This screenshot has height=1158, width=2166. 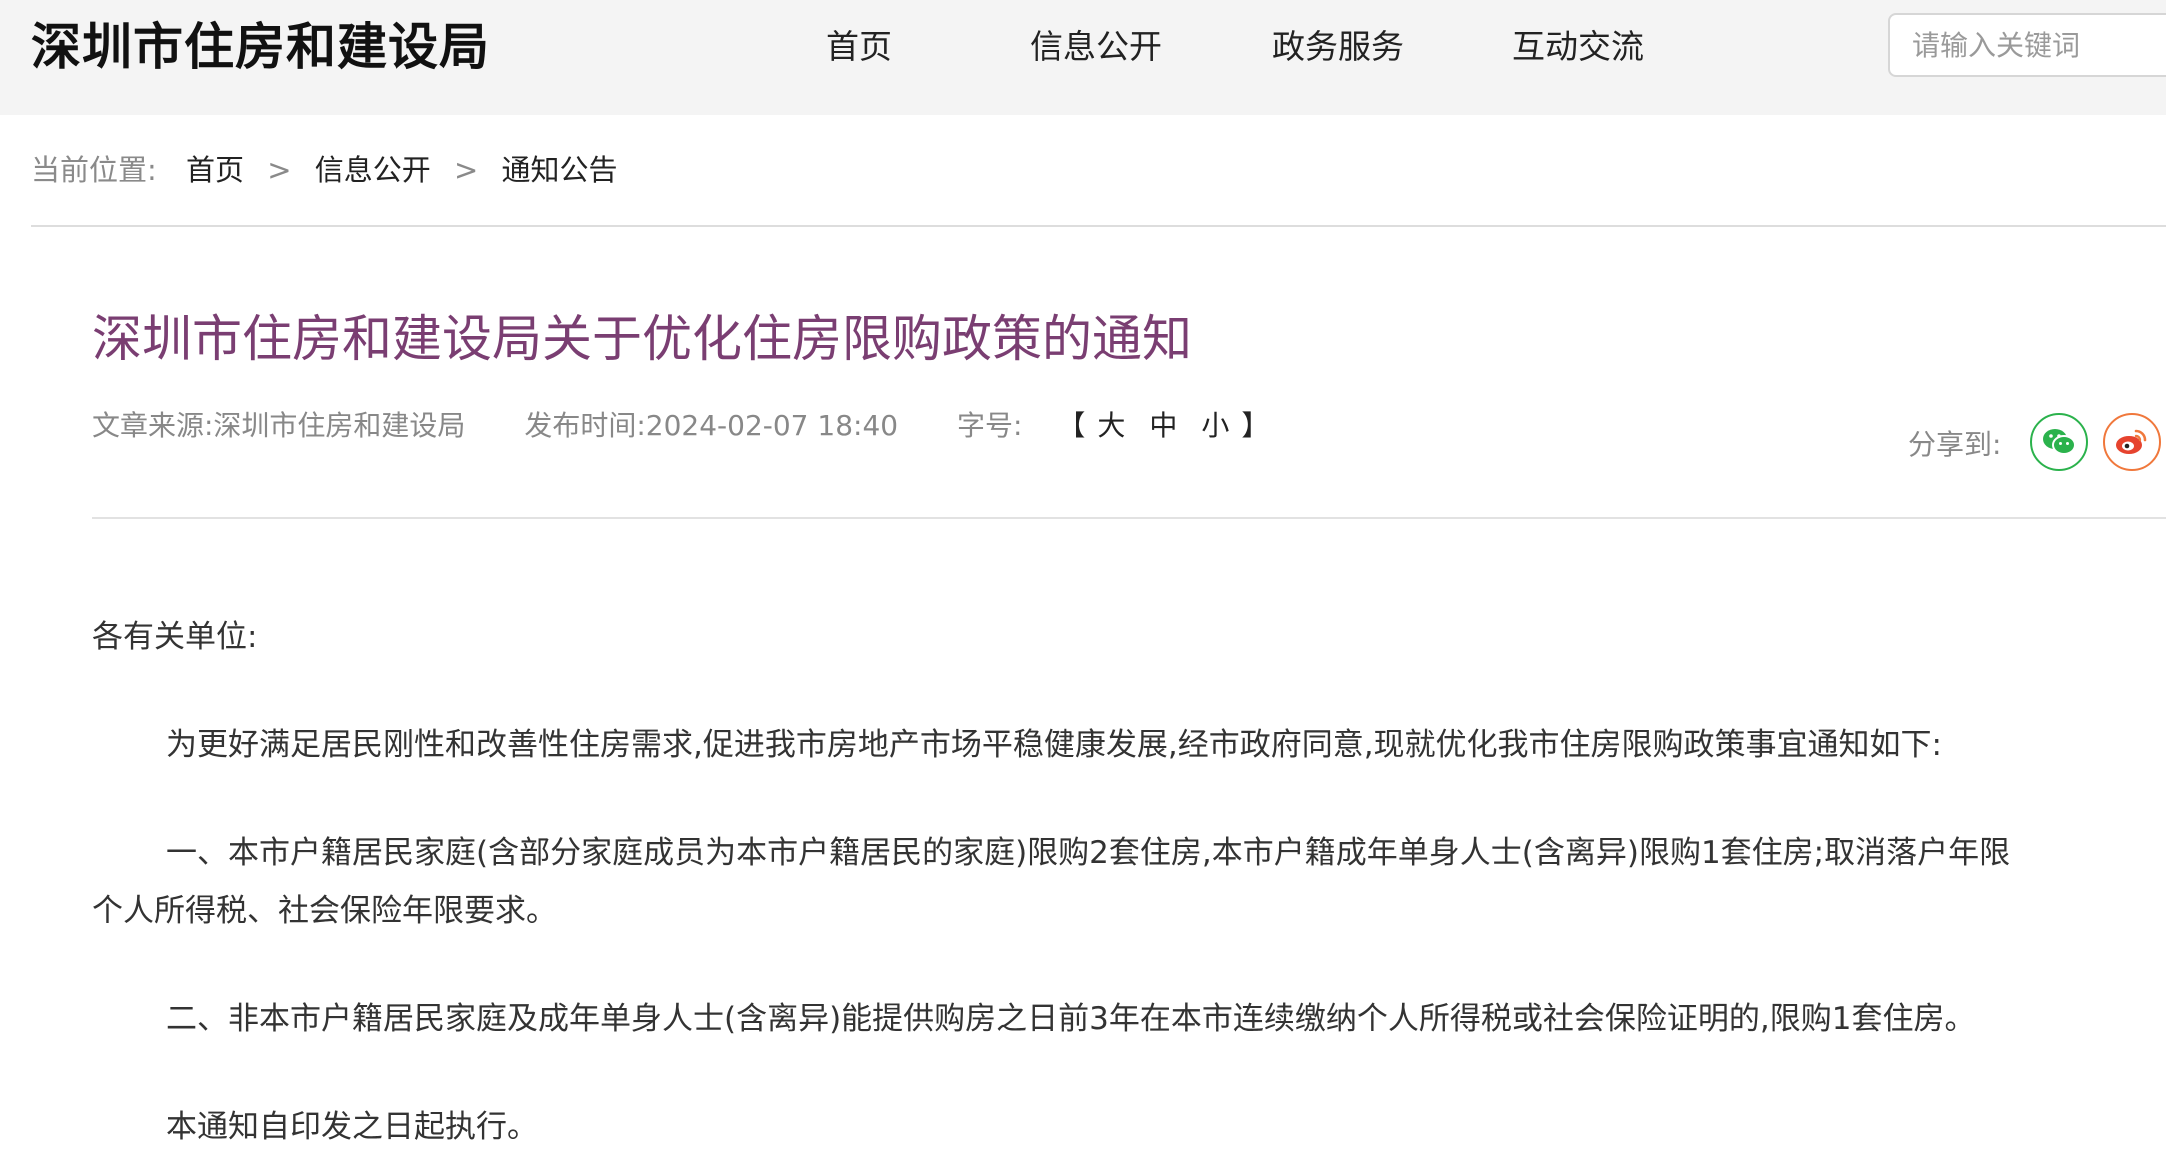 I want to click on breadcrumb-info-disclosure: 信息公开, so click(x=373, y=170).